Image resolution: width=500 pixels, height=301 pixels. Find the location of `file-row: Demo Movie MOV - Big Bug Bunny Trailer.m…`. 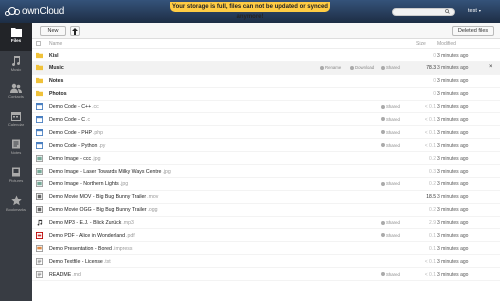

file-row: Demo Movie MOV - Big Bug Bunny Trailer.m… is located at coordinates (266, 197).